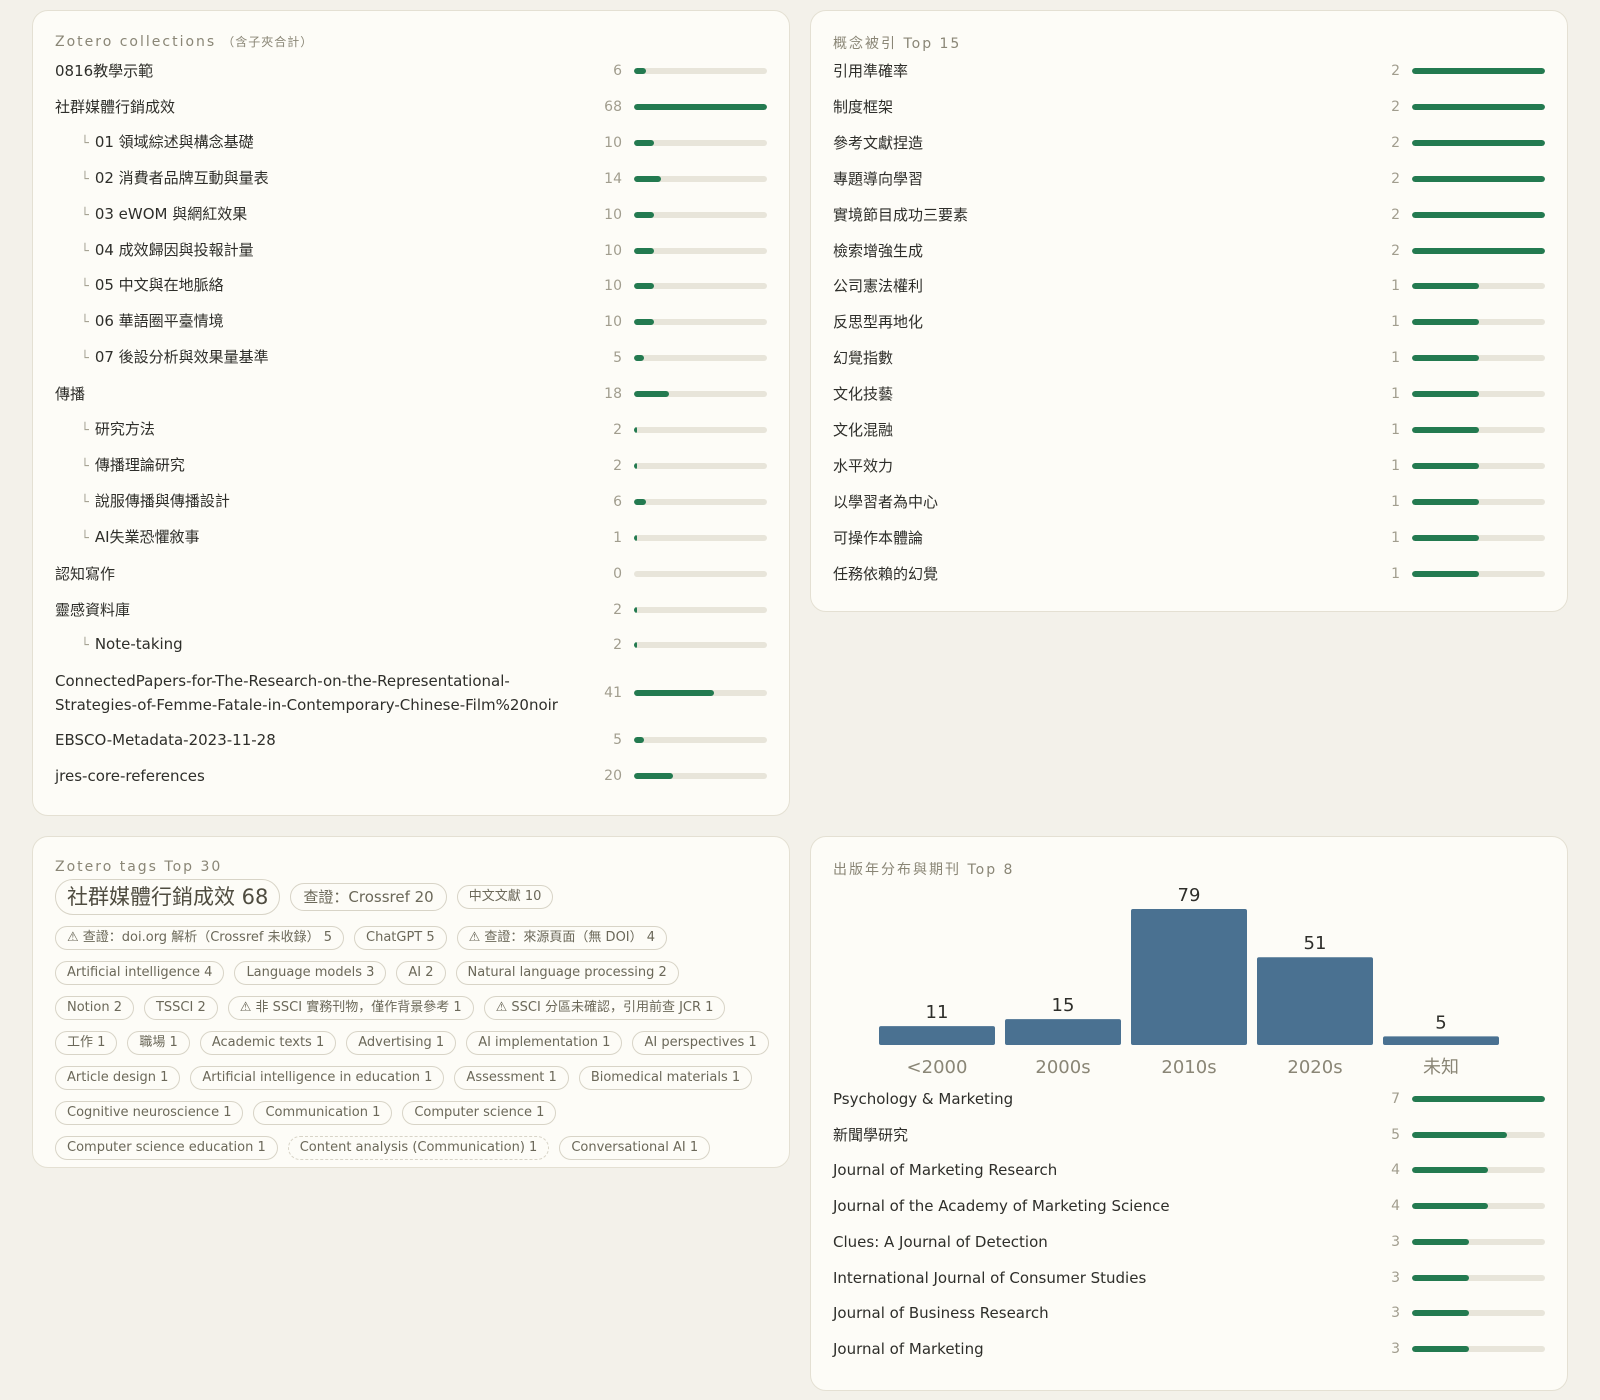 The width and height of the screenshot is (1600, 1400). I want to click on tag-chip: Natural language processing 2, so click(567, 973).